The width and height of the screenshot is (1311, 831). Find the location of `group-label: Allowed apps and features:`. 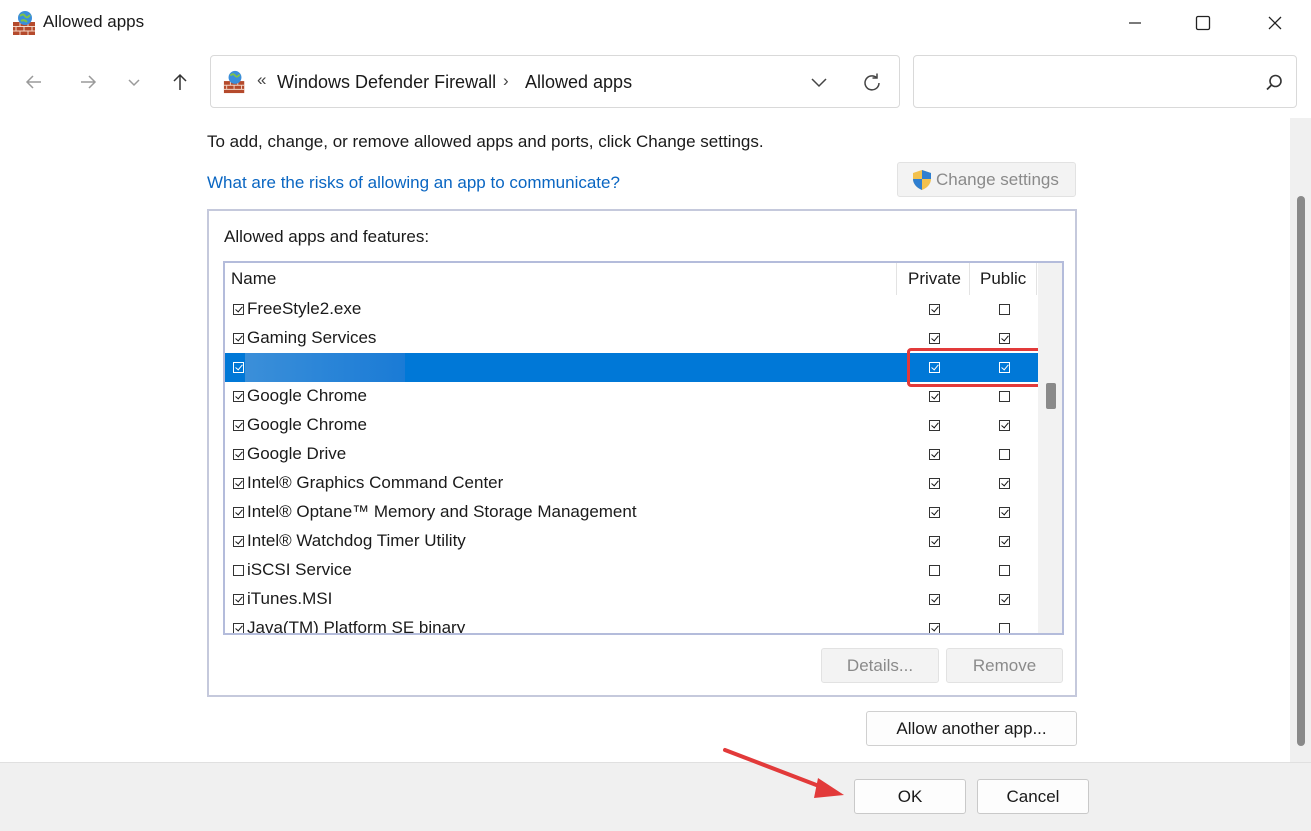

group-label: Allowed apps and features: is located at coordinates (327, 236).